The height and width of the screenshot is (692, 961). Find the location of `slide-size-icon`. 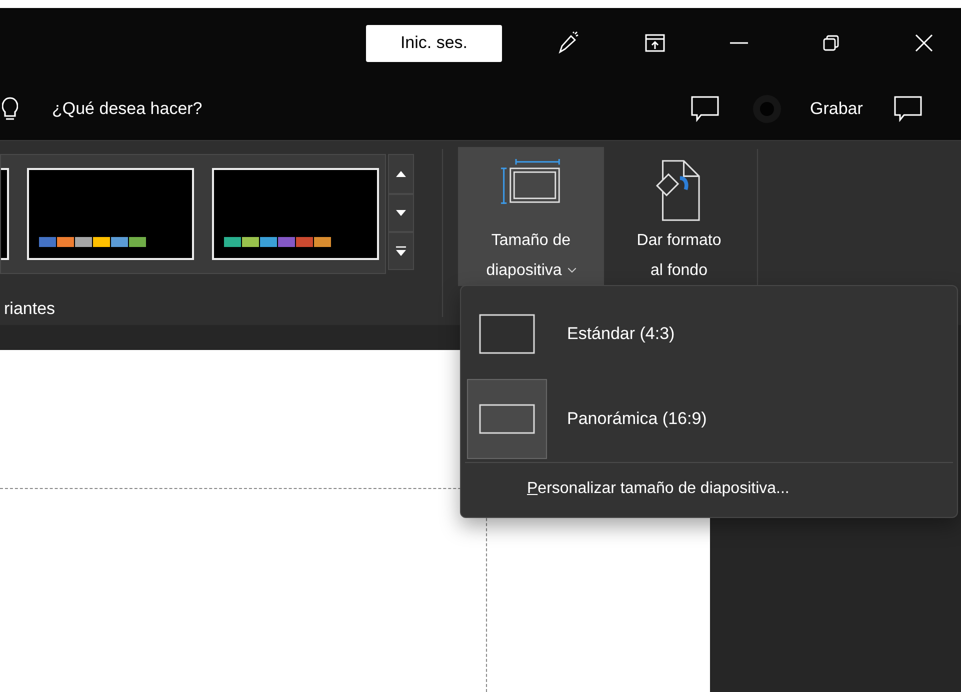

slide-size-icon is located at coordinates (531, 181).